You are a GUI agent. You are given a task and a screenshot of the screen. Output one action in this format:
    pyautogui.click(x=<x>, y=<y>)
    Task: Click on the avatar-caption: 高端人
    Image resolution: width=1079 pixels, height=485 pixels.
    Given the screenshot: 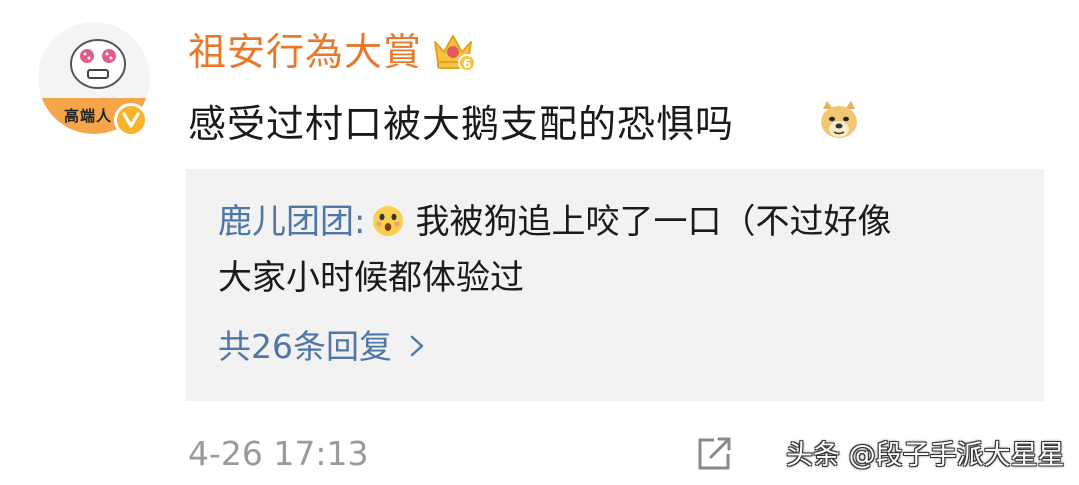 What is the action you would take?
    pyautogui.click(x=88, y=116)
    